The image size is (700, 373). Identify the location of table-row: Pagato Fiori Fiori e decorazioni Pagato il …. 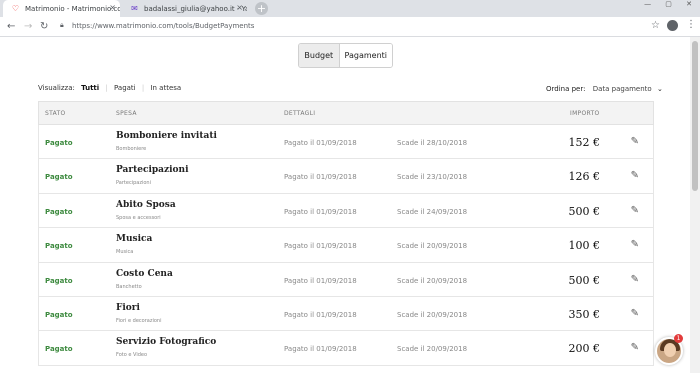
(346, 314).